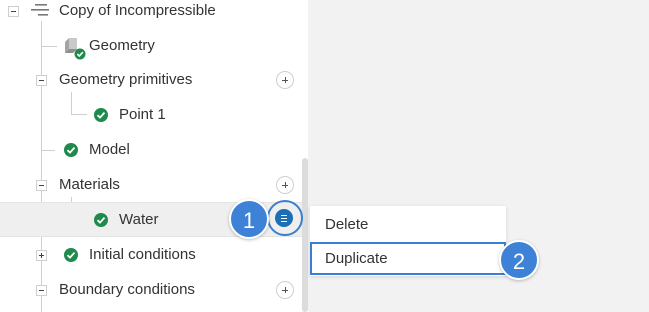 The width and height of the screenshot is (649, 312). Describe the element at coordinates (142, 114) in the screenshot. I see `tree-item-label: Point 1` at that location.